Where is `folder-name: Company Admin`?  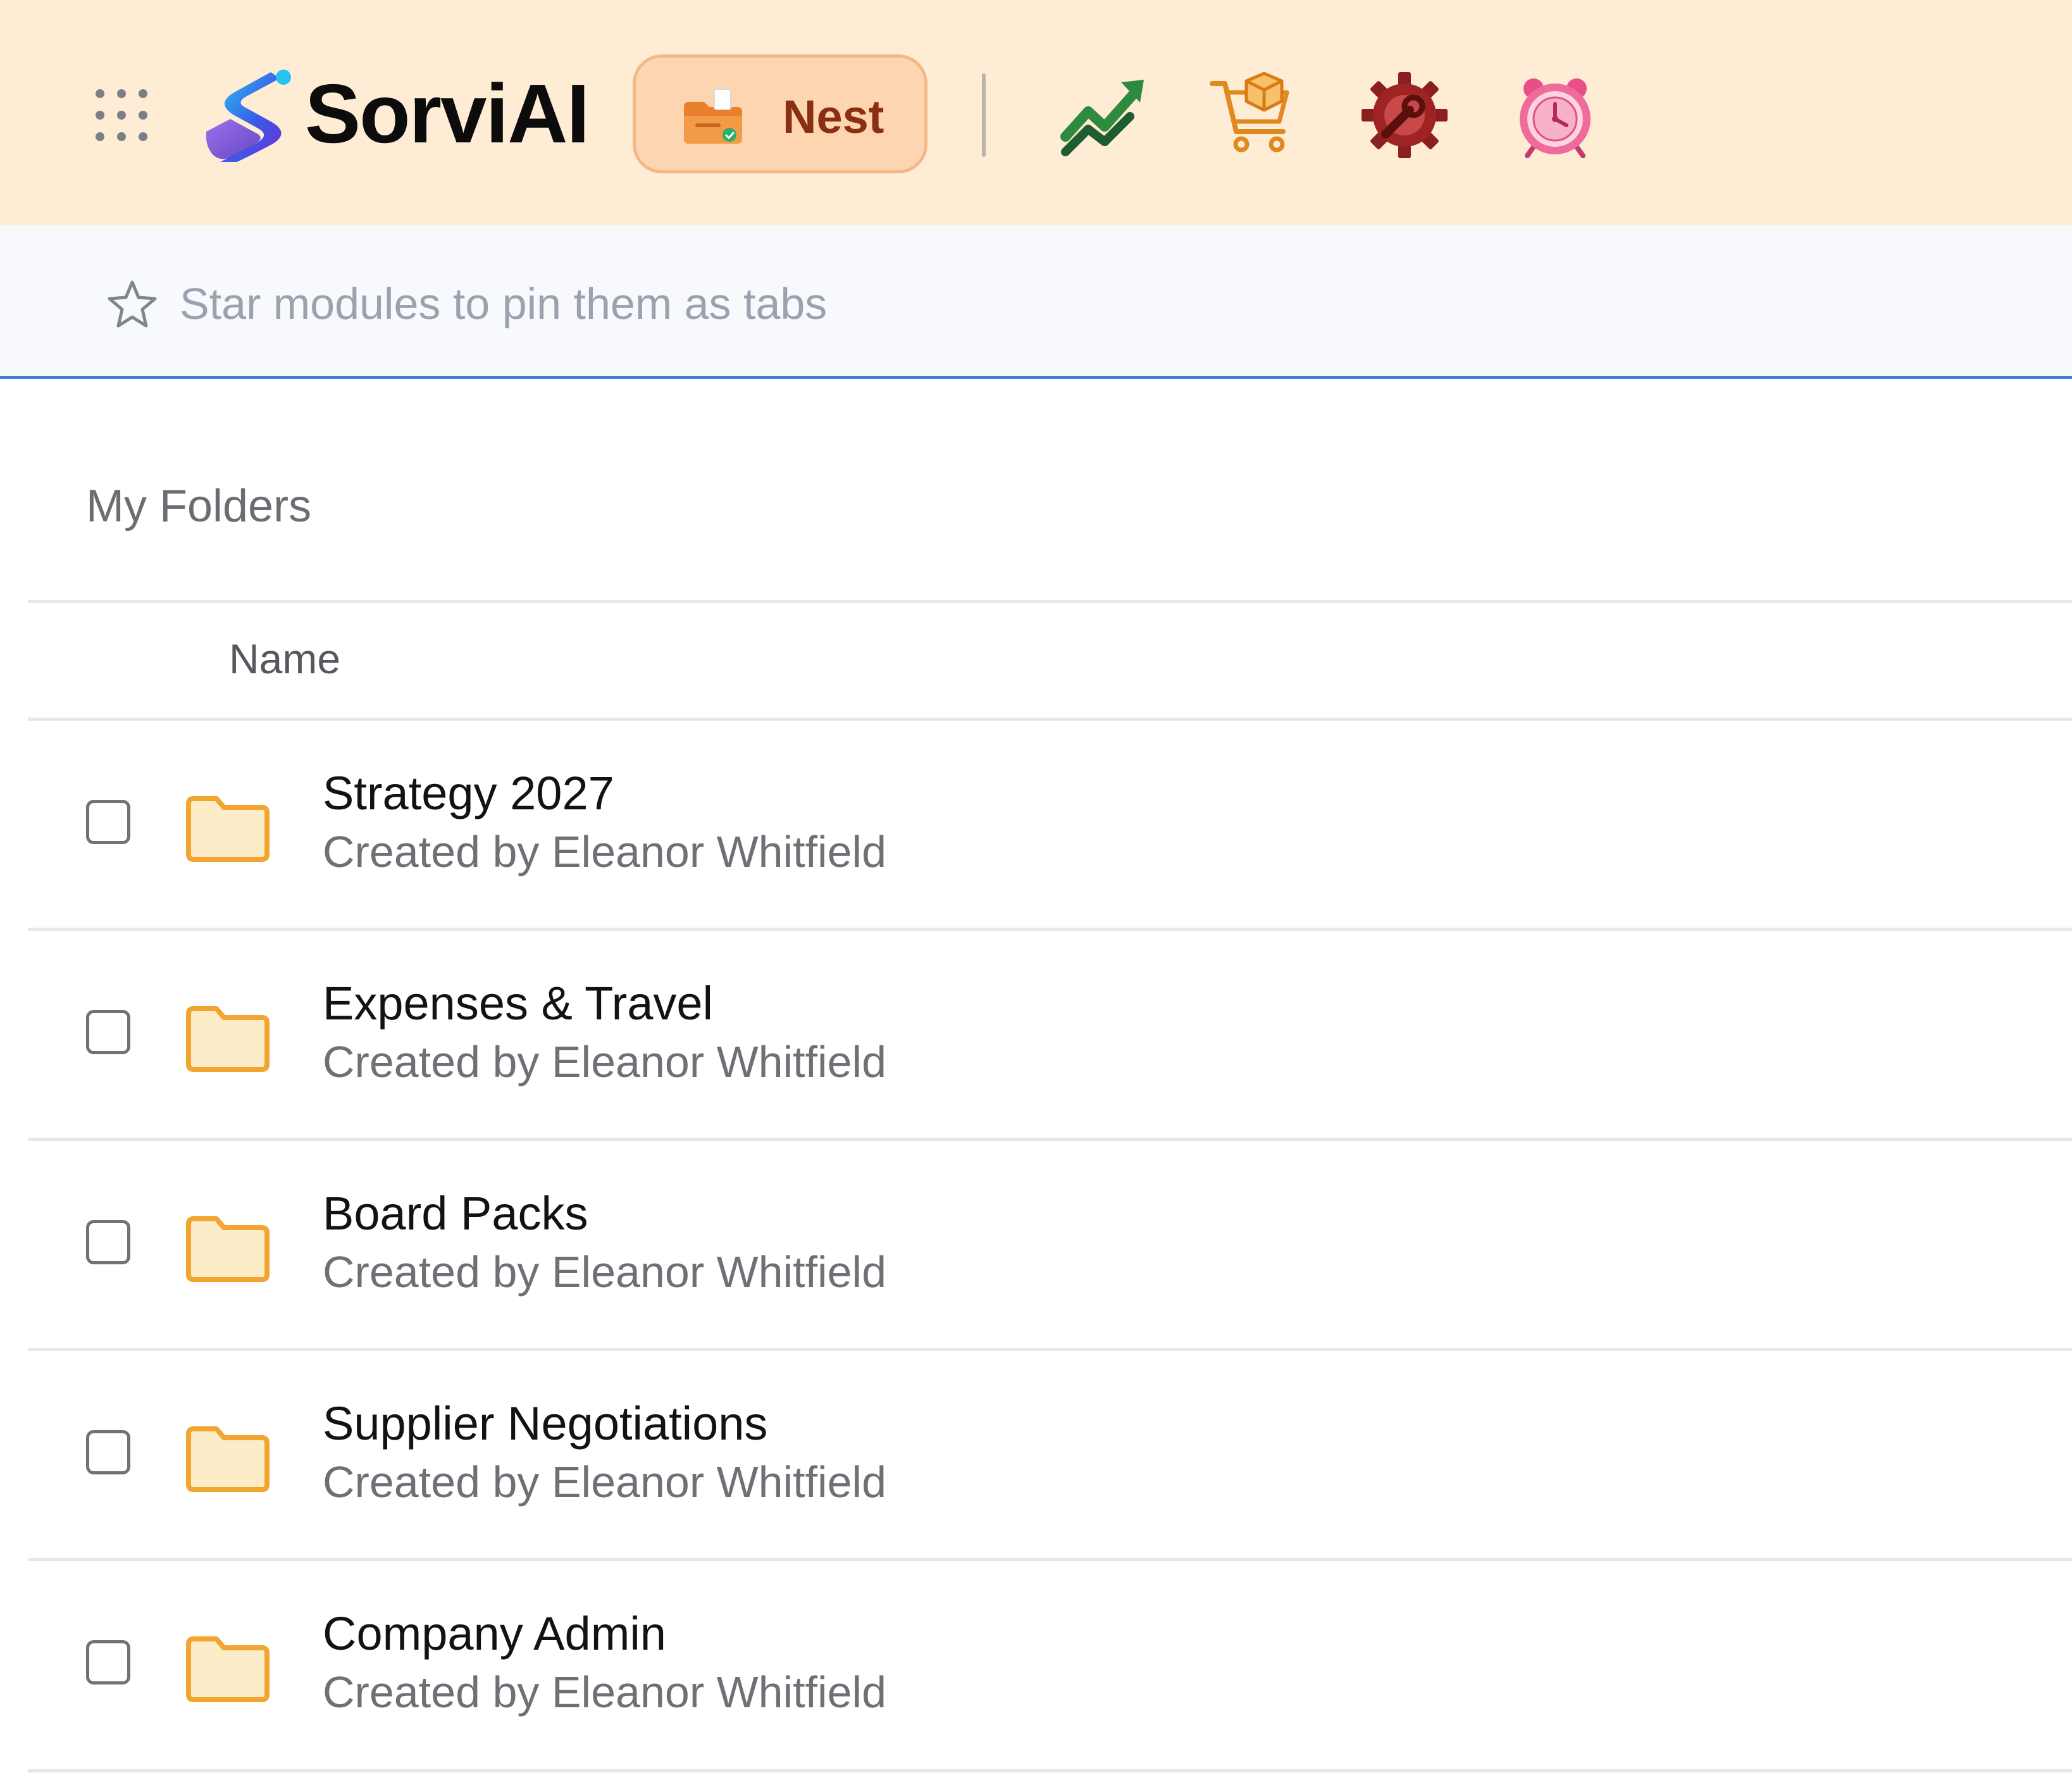
folder-name: Company Admin is located at coordinates (494, 1633).